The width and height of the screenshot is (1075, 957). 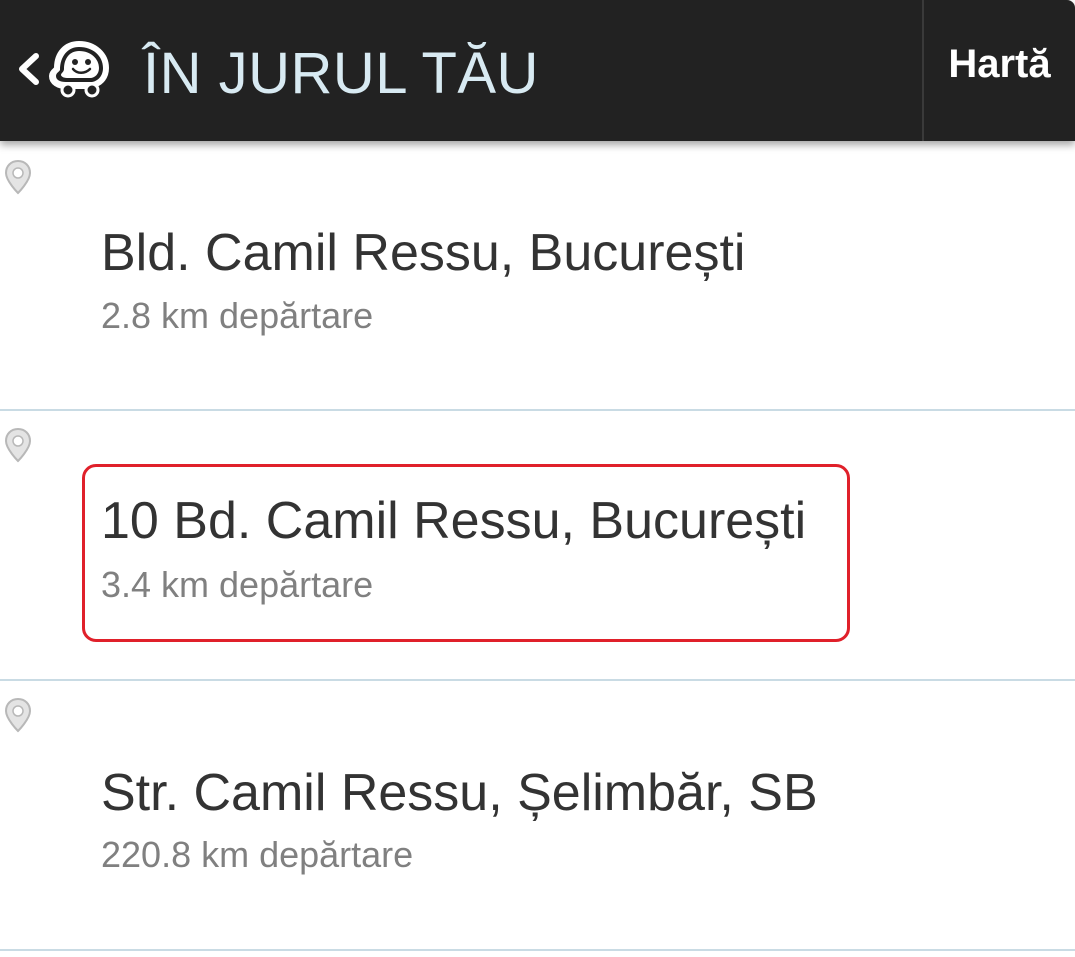 What do you see at coordinates (257, 854) in the screenshot?
I see `result-distance: 220.8 km depărtare` at bounding box center [257, 854].